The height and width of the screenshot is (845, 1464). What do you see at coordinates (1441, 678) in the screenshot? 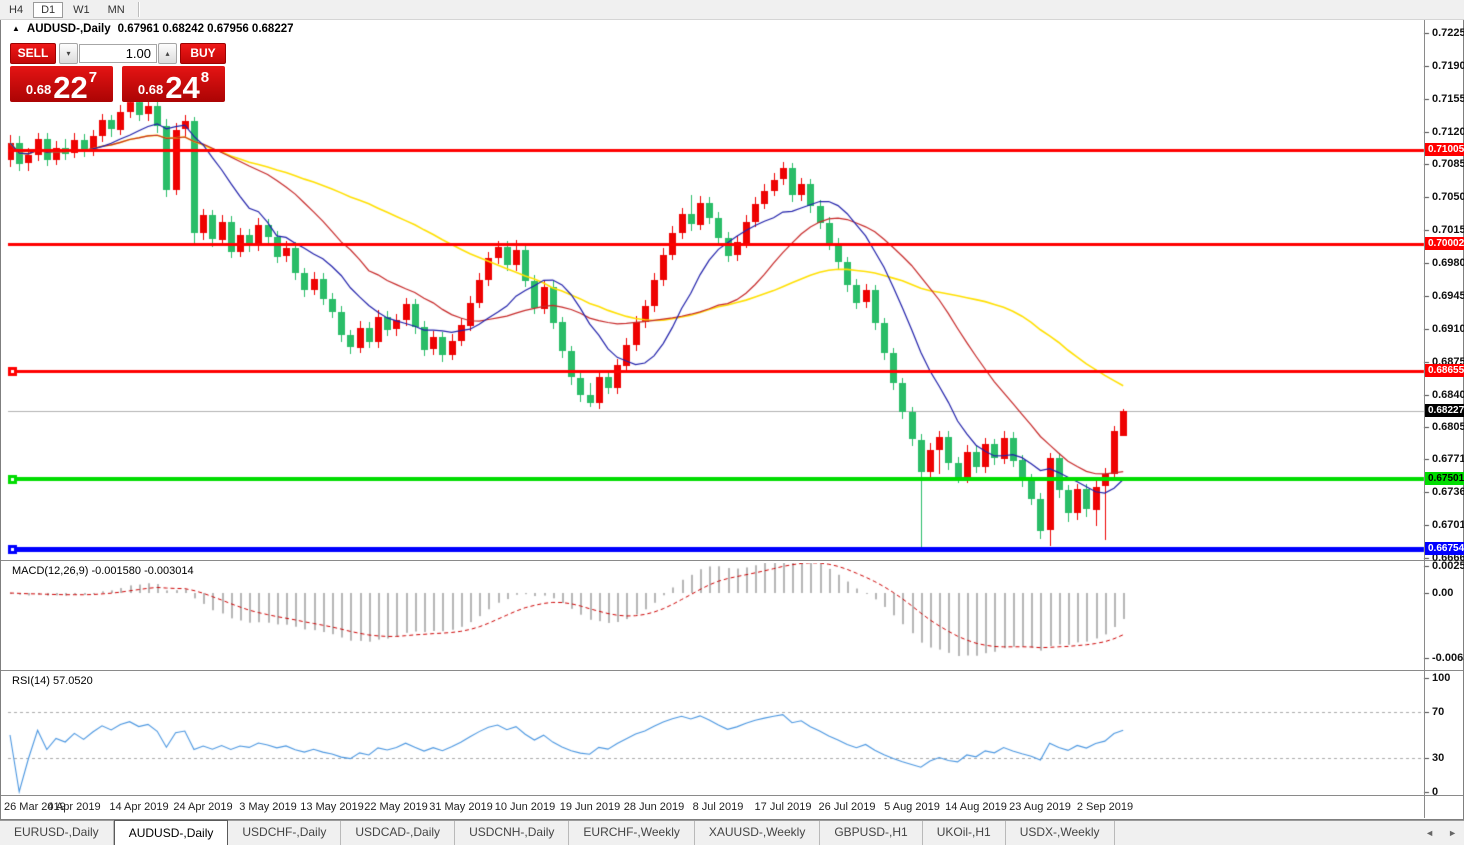
I see `rsi-axis-tick: 100` at bounding box center [1441, 678].